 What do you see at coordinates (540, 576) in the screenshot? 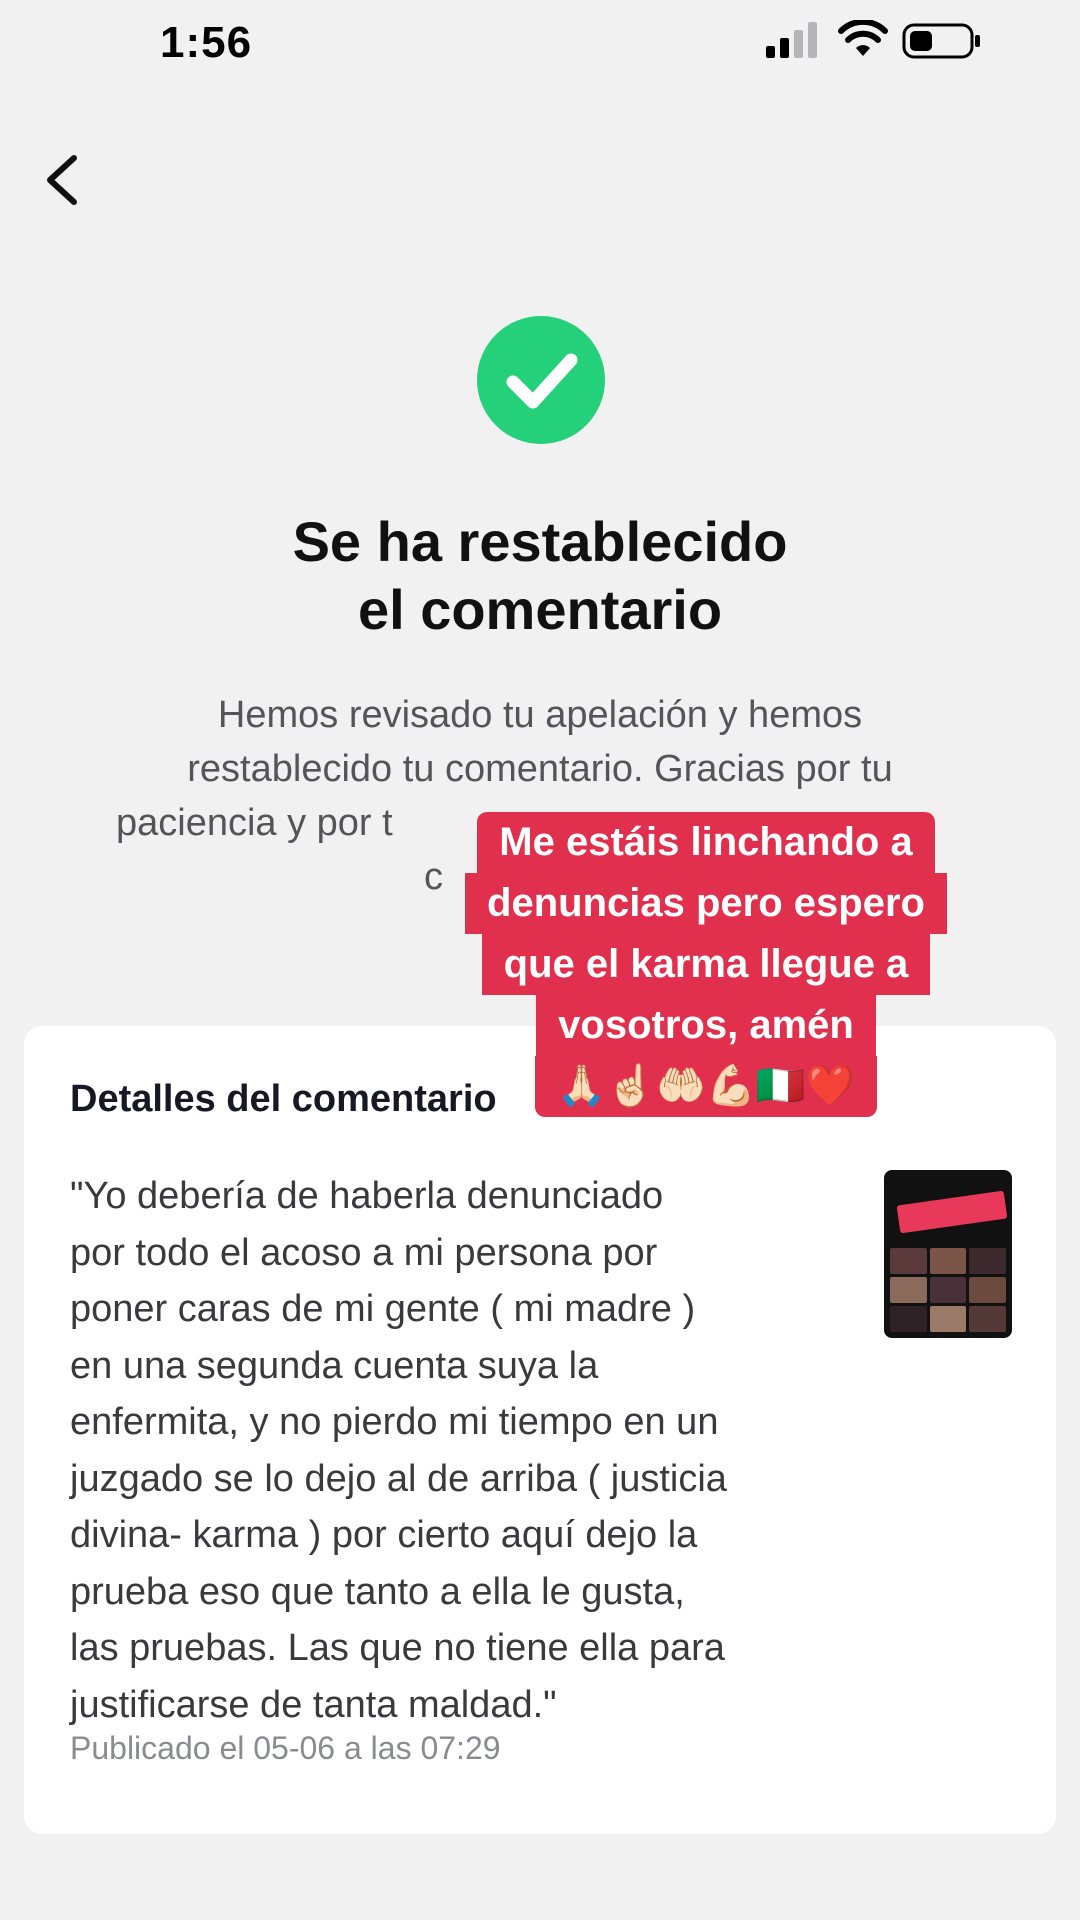
I see `page-title: Se ha restablecido el comentario` at bounding box center [540, 576].